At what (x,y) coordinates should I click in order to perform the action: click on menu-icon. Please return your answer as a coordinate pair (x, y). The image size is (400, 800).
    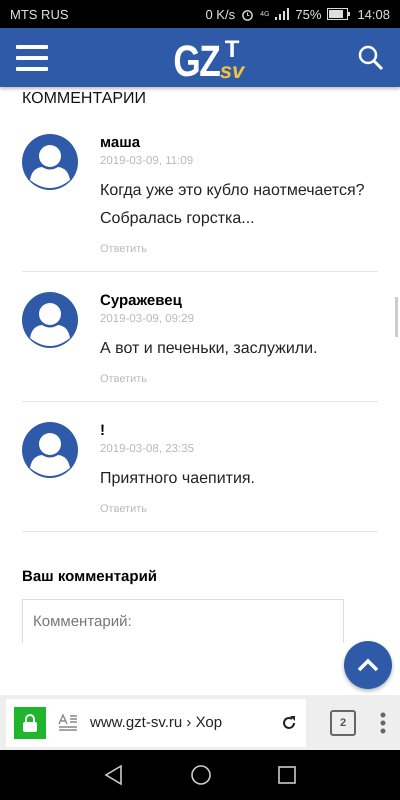
    Looking at the image, I should click on (32, 57).